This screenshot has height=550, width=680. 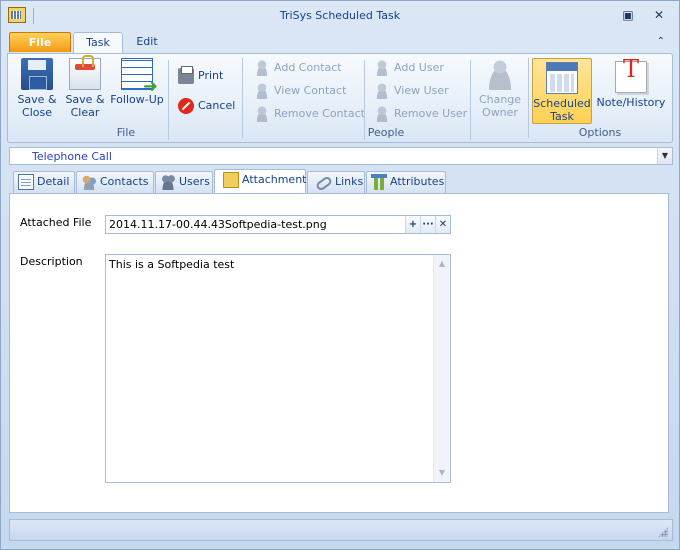 I want to click on cancel-button: Cancel, so click(x=206, y=106).